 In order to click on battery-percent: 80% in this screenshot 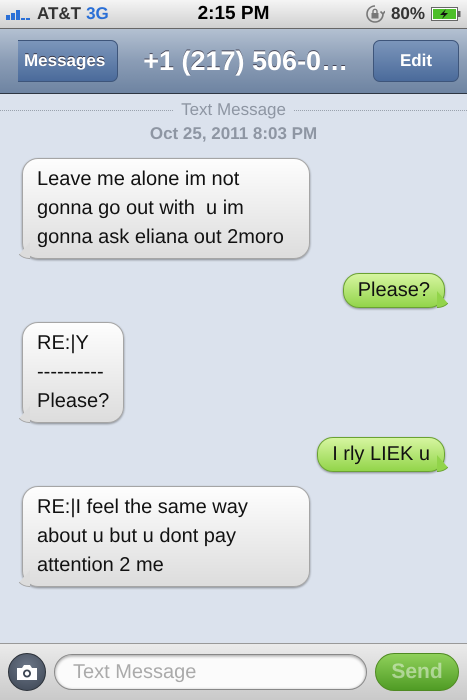, I will do `click(407, 14)`.